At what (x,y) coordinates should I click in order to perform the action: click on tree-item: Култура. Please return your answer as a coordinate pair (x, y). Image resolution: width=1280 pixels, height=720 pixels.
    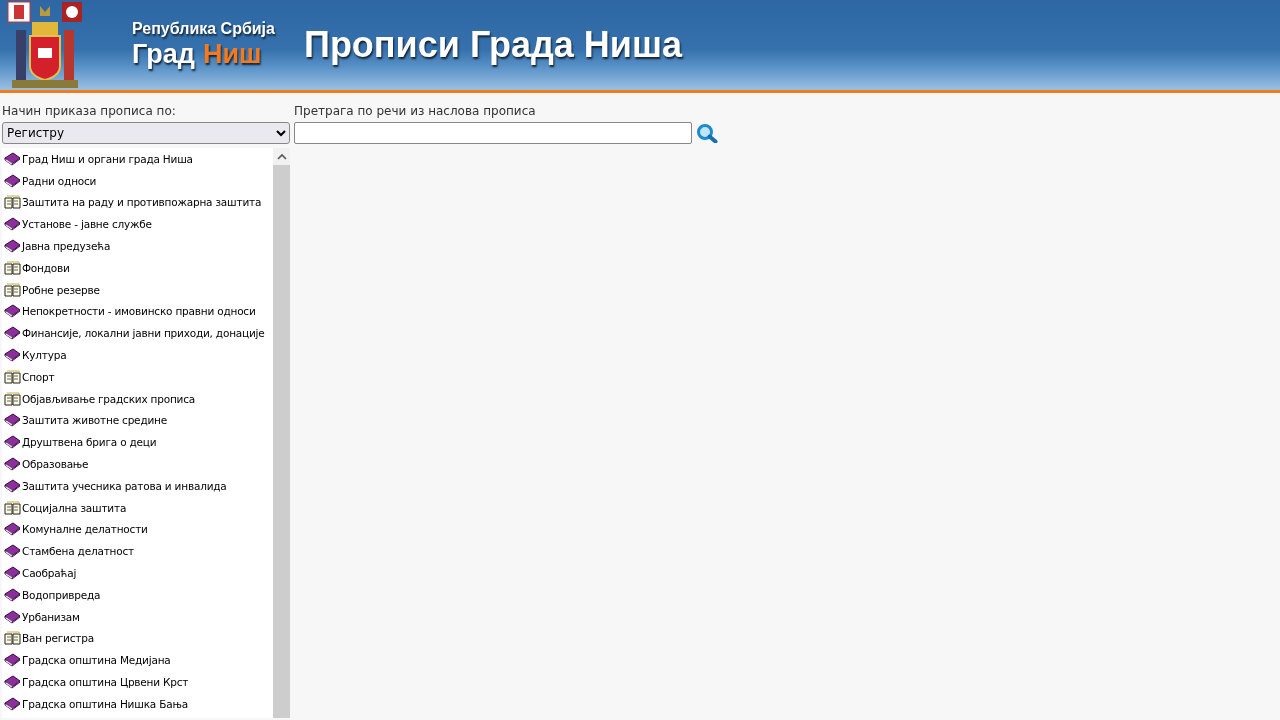
    Looking at the image, I should click on (44, 355).